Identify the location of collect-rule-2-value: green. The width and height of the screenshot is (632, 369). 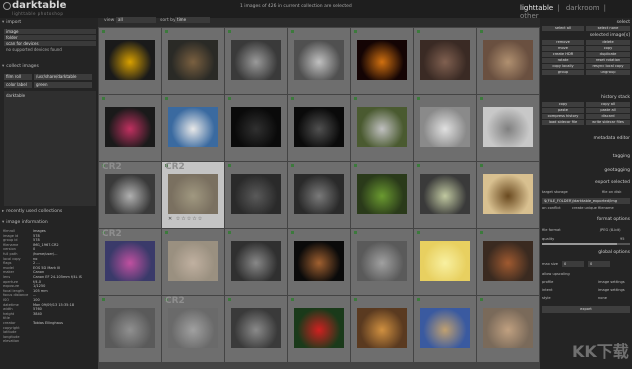
(63, 85).